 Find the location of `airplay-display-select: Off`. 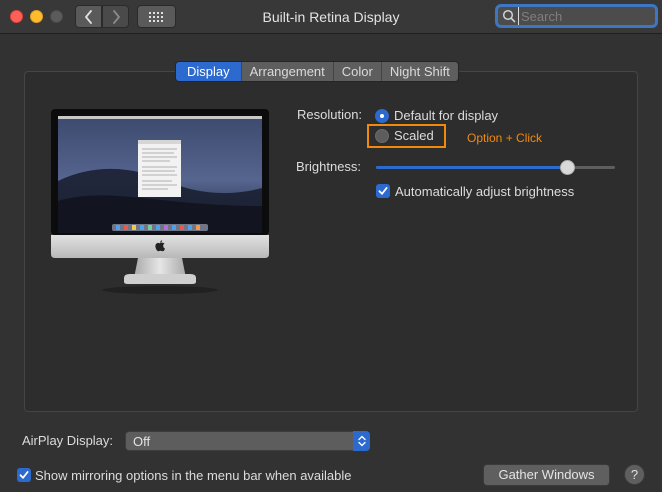

airplay-display-select: Off is located at coordinates (247, 441).